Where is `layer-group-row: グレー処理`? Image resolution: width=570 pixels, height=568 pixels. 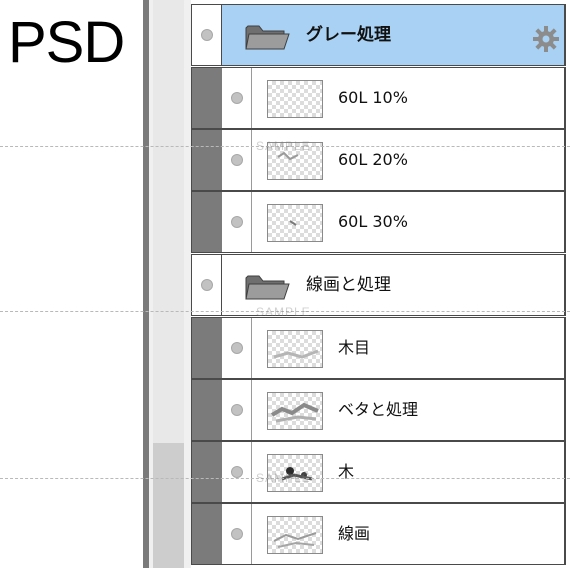
layer-group-row: グレー処理 is located at coordinates (378, 35).